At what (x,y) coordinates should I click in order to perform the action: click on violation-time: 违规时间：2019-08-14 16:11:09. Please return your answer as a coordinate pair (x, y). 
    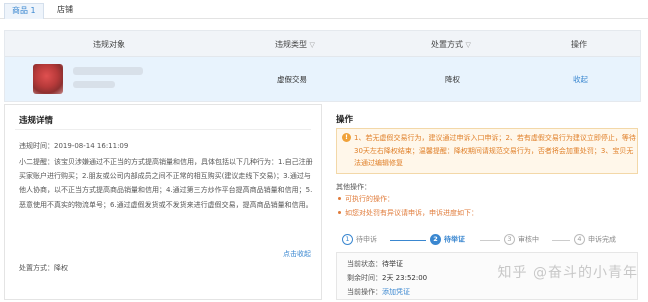
    Looking at the image, I should click on (74, 146).